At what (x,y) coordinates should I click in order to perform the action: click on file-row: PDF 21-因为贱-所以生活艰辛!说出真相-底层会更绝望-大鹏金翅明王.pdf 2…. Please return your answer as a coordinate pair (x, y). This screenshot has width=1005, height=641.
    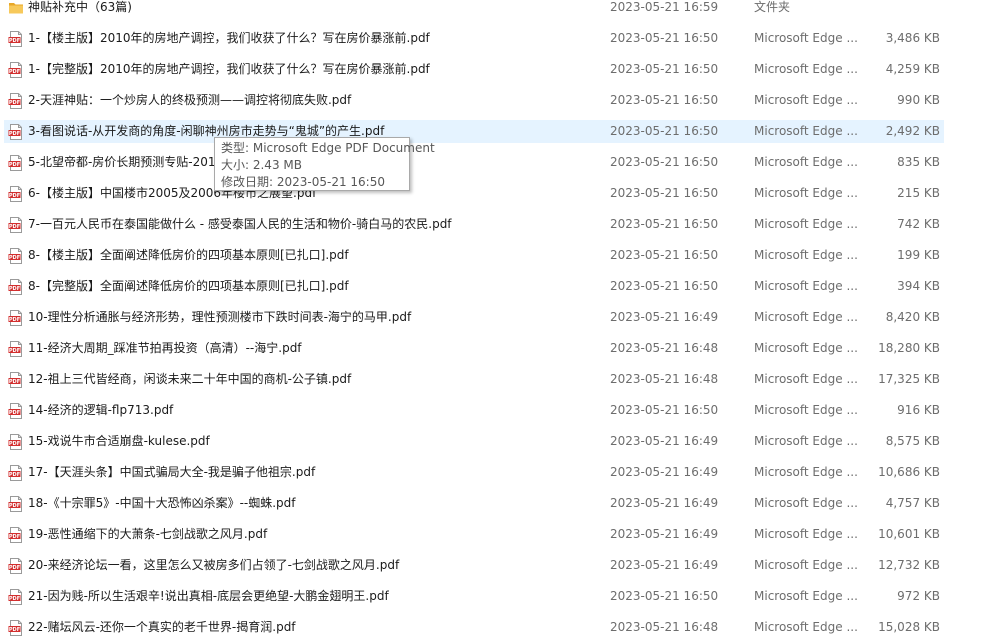
    Looking at the image, I should click on (474, 596).